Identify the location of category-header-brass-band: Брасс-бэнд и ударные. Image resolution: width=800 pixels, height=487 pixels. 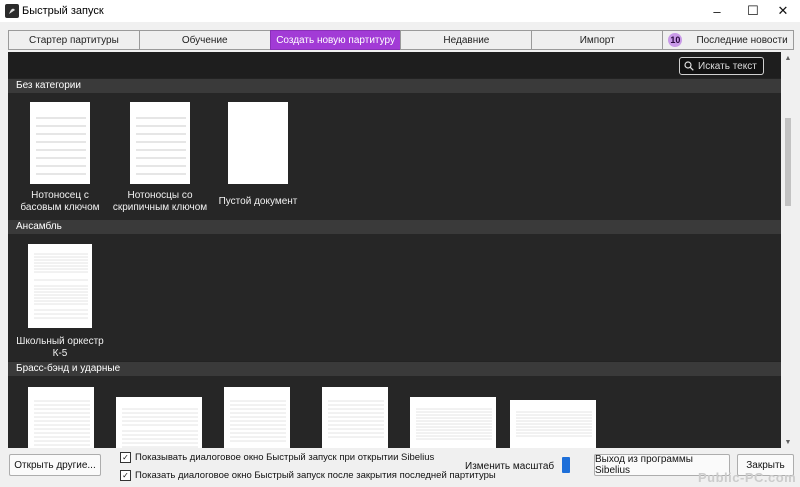
(394, 369).